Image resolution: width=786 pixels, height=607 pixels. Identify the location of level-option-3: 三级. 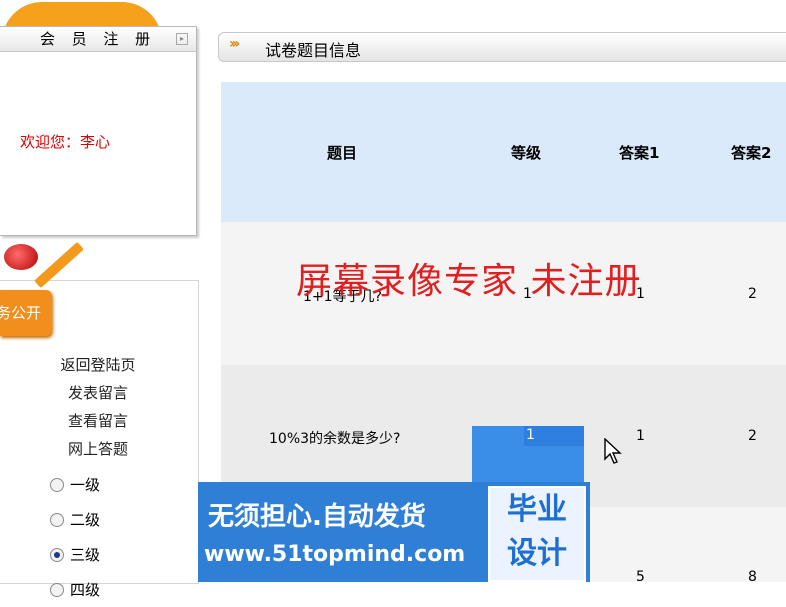
(75, 554).